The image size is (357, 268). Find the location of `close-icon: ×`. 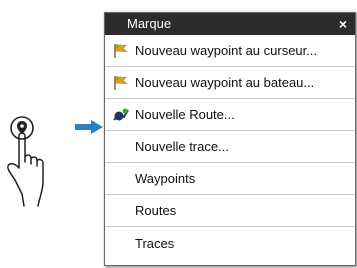

close-icon: × is located at coordinates (343, 24).